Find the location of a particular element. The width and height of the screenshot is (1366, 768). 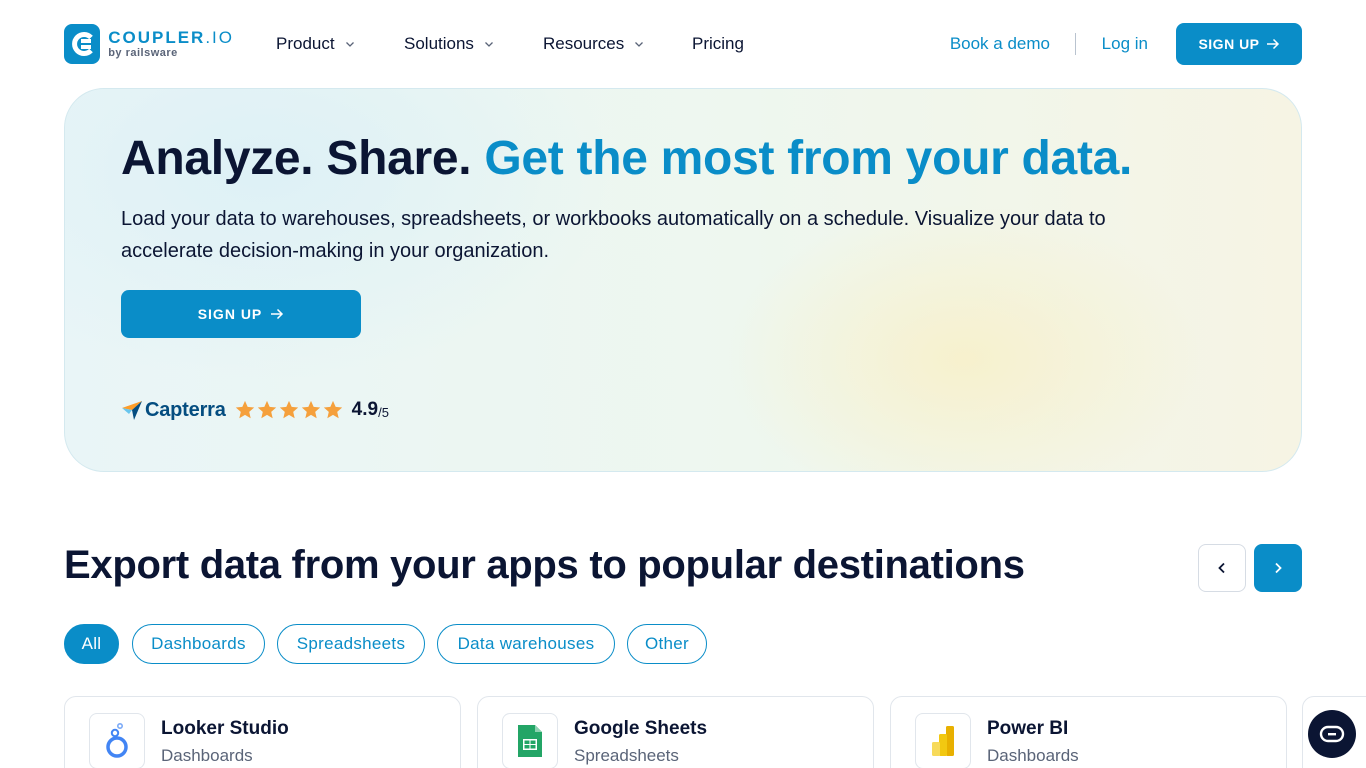

card-name: Google Sheets is located at coordinates (641, 728).